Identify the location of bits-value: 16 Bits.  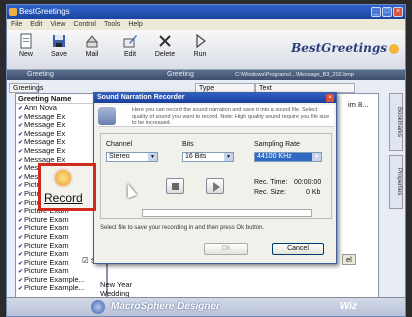
(196, 156).